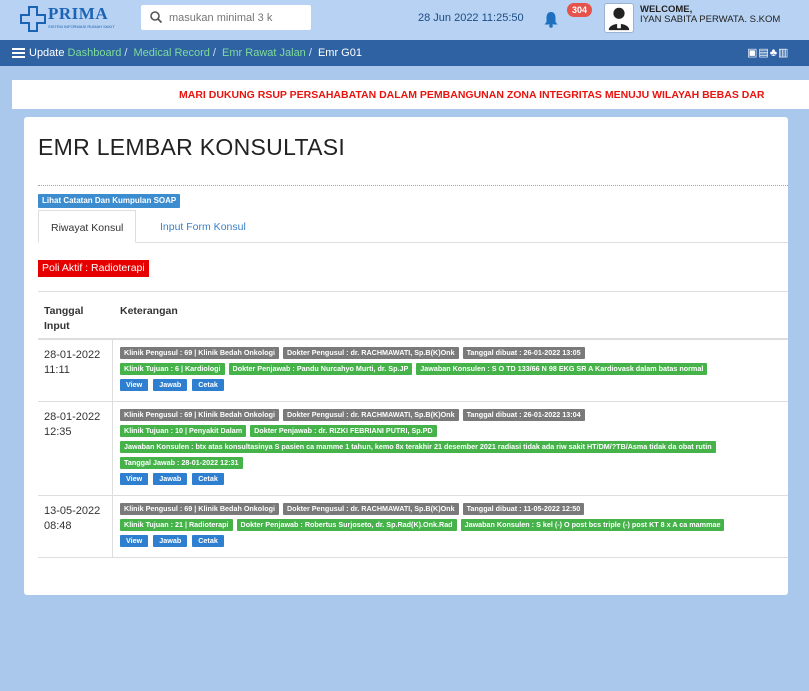 Image resolution: width=809 pixels, height=691 pixels. What do you see at coordinates (238, 17) in the screenshot?
I see `search-input` at bounding box center [238, 17].